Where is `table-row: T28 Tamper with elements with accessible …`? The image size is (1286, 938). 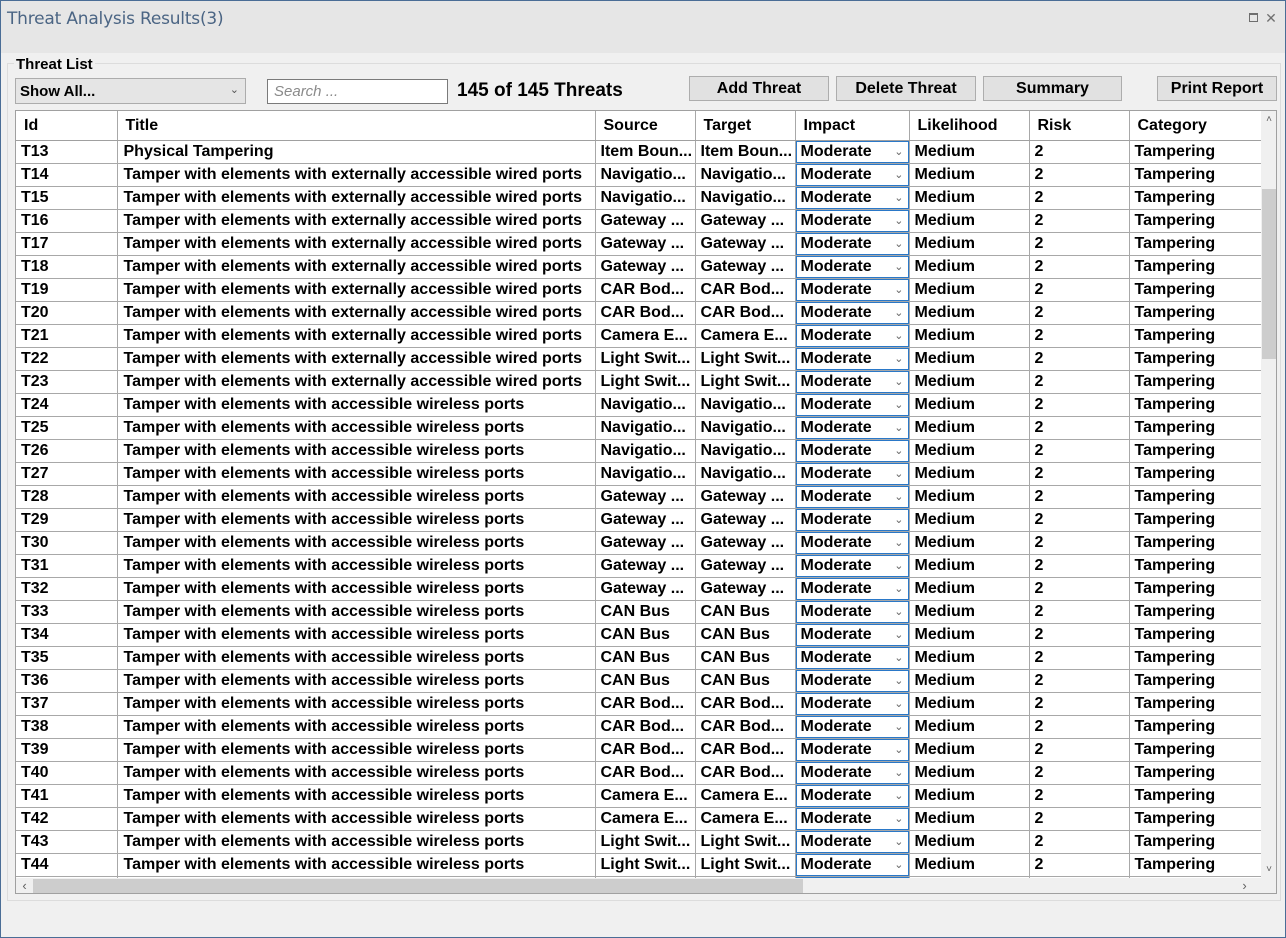
table-row: T28 Tamper with elements with accessible … is located at coordinates (638, 497).